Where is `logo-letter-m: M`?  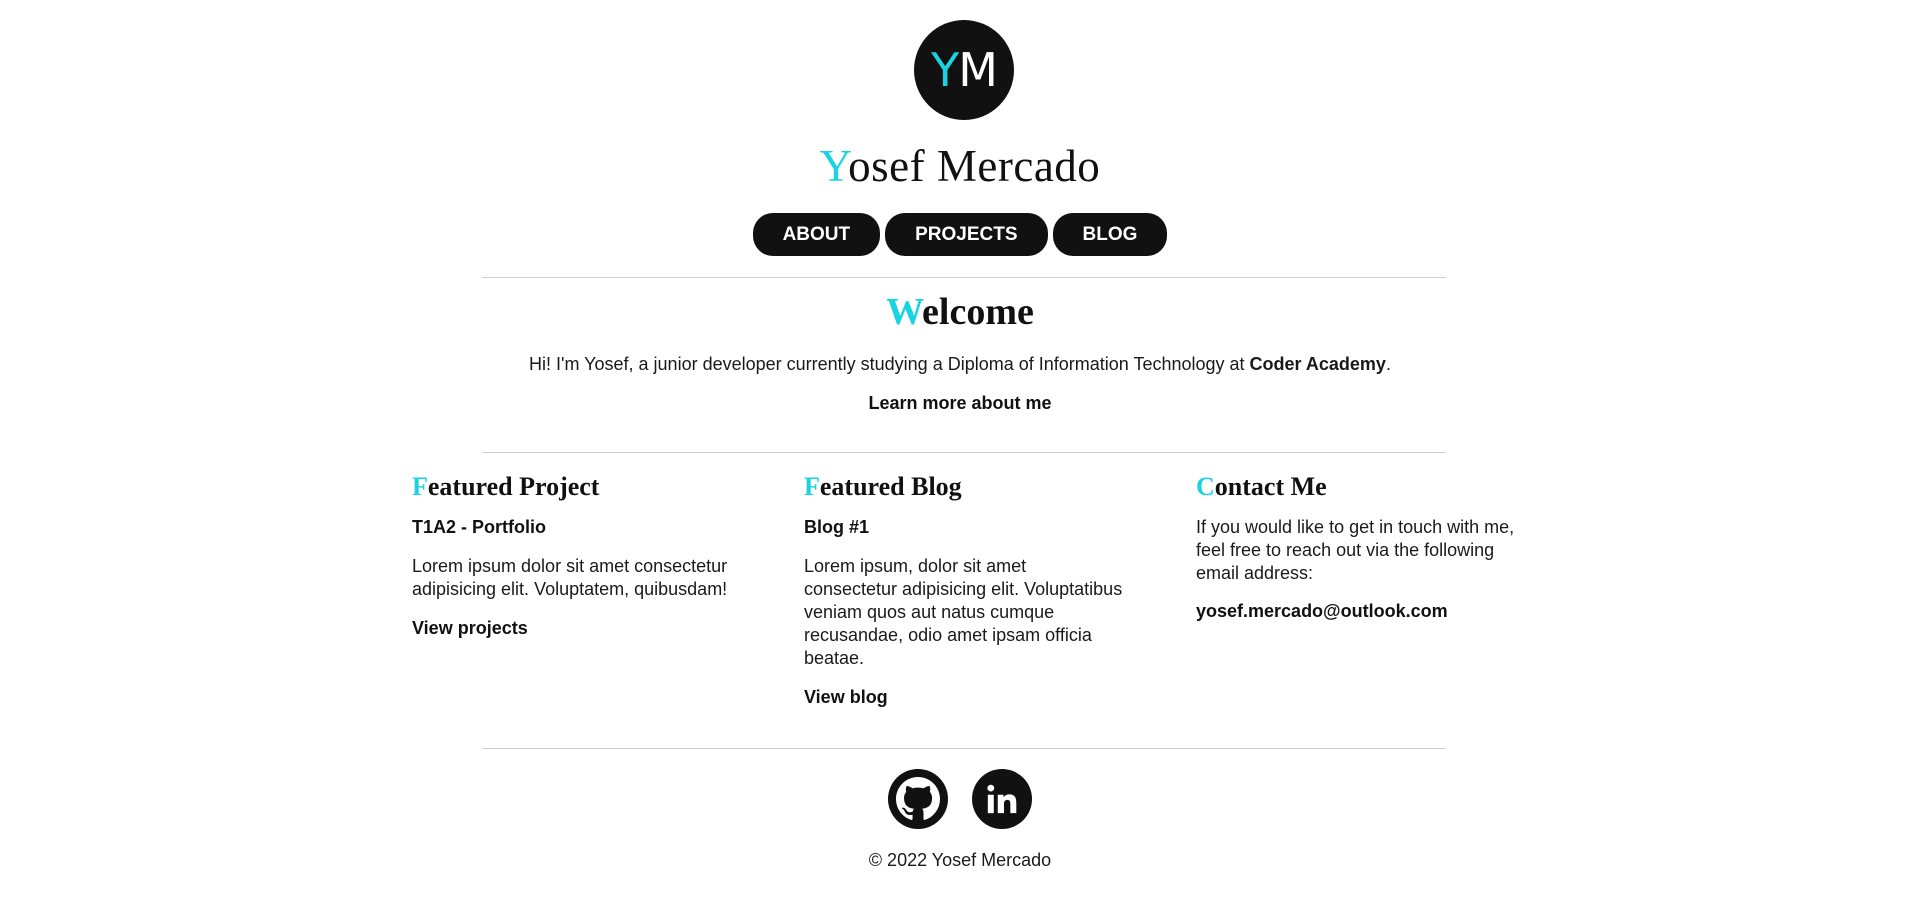
logo-letter-m: M is located at coordinates (978, 70).